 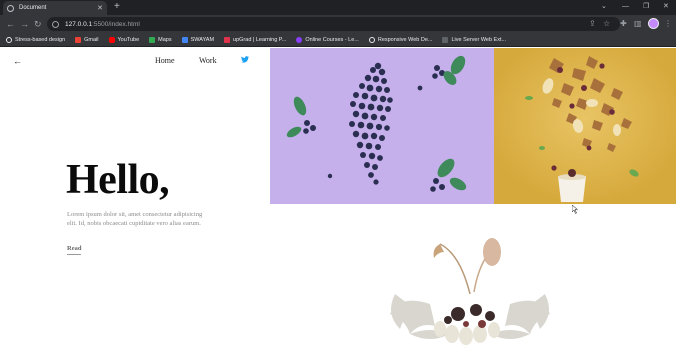 What do you see at coordinates (165, 39) in the screenshot?
I see `bookmark-label: Maps` at bounding box center [165, 39].